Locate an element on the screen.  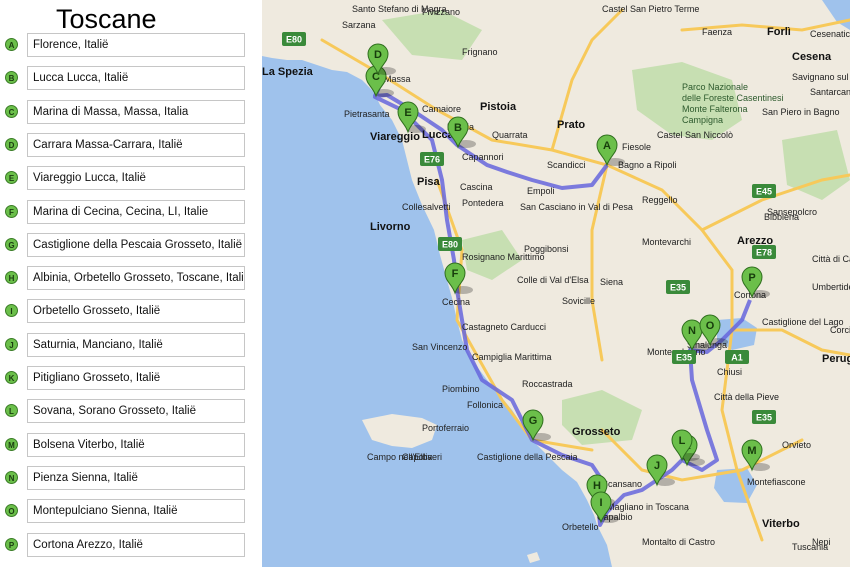
map-town-label: Quarrata is located at coordinates (510, 135).